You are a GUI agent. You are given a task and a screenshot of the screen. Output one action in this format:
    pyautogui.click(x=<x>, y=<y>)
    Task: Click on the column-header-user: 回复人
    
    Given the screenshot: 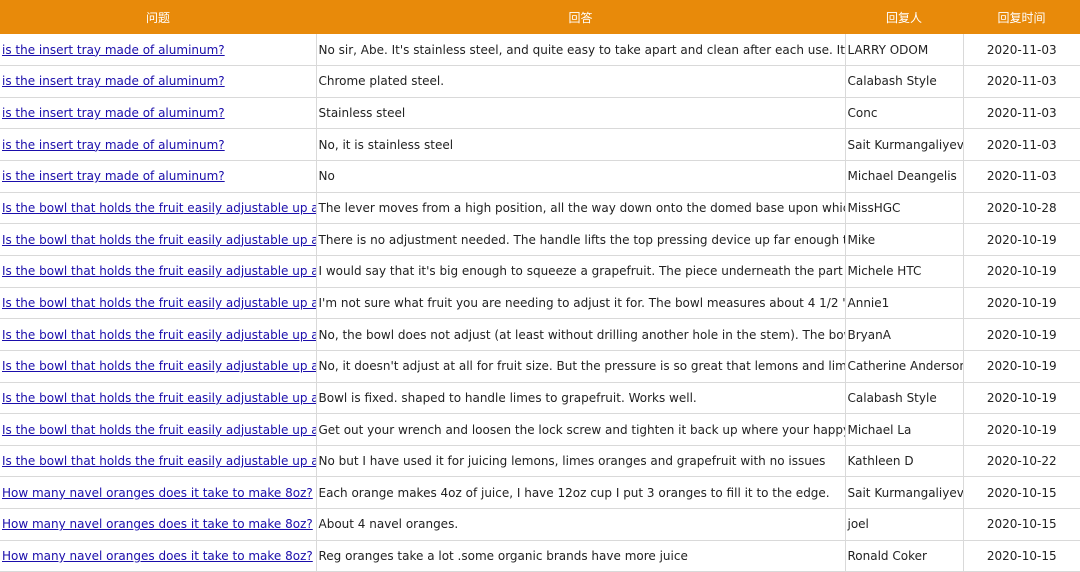 What is the action you would take?
    pyautogui.click(x=903, y=17)
    